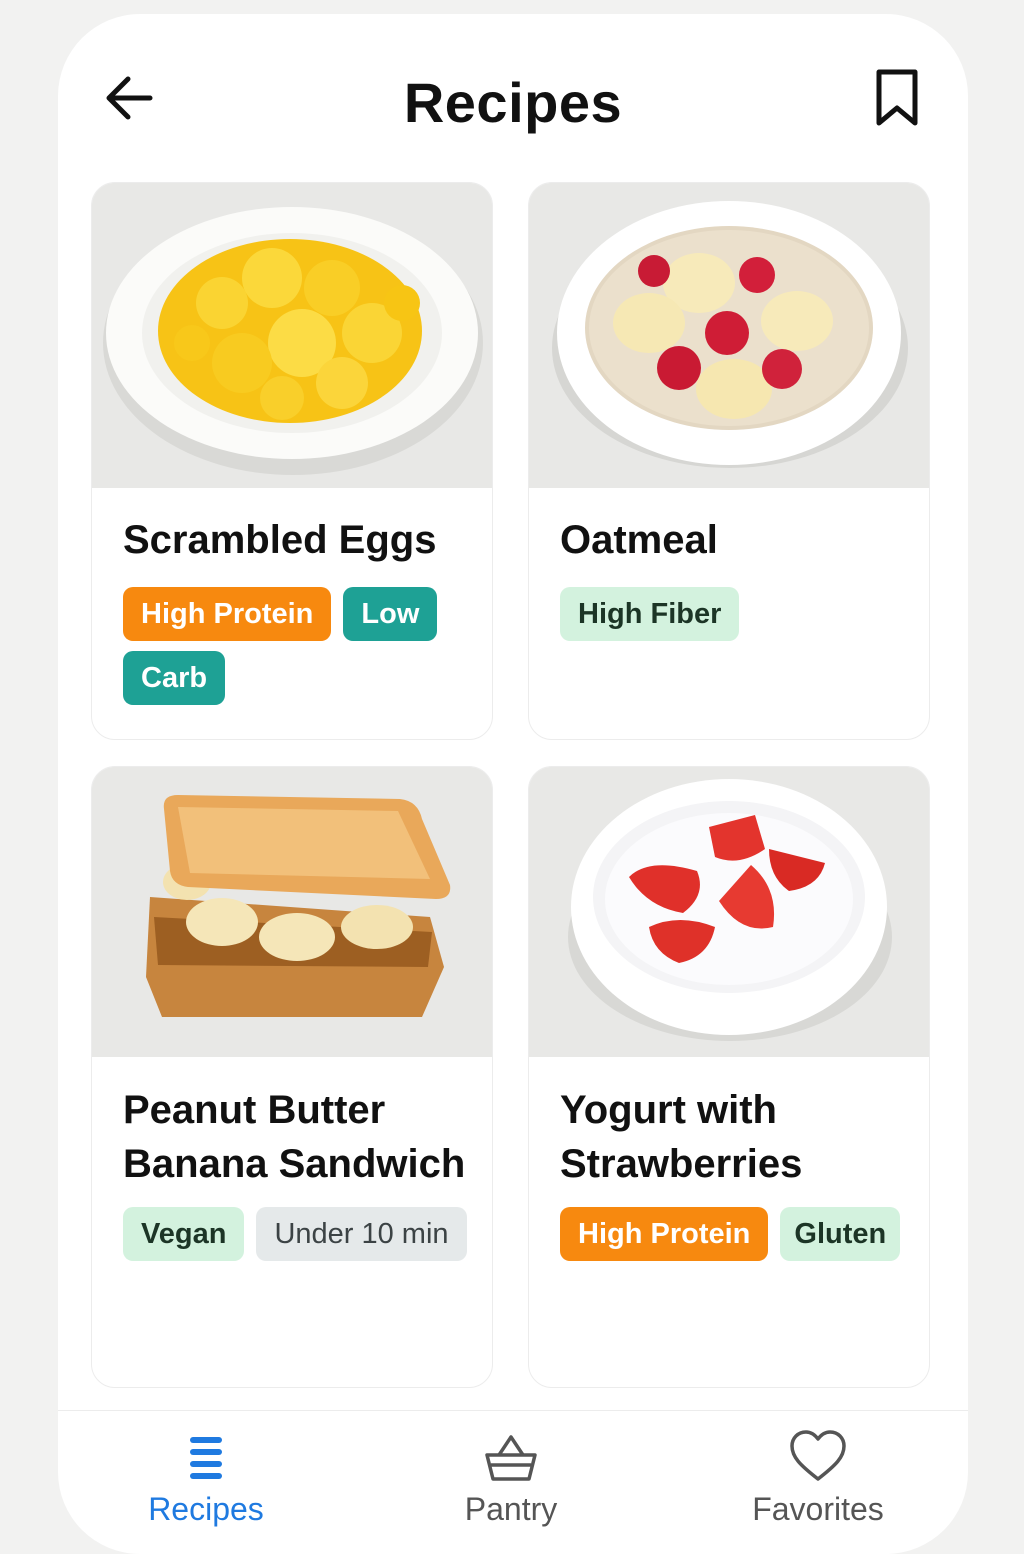 This screenshot has width=1024, height=1554. What do you see at coordinates (280, 540) in the screenshot?
I see `recipe-title: Scrambled Eggs` at bounding box center [280, 540].